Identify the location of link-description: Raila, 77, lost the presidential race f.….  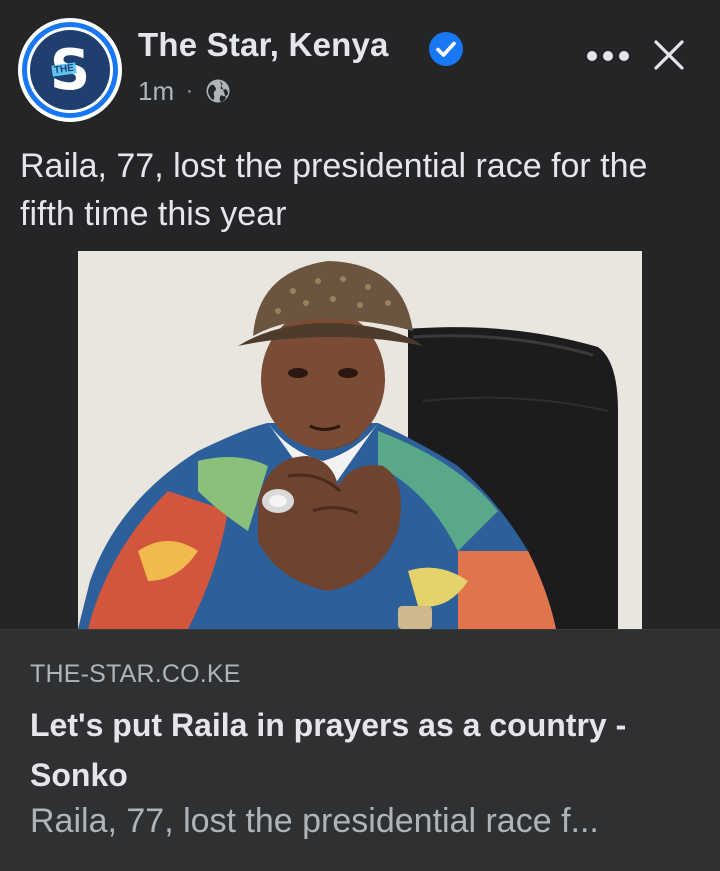
(314, 821).